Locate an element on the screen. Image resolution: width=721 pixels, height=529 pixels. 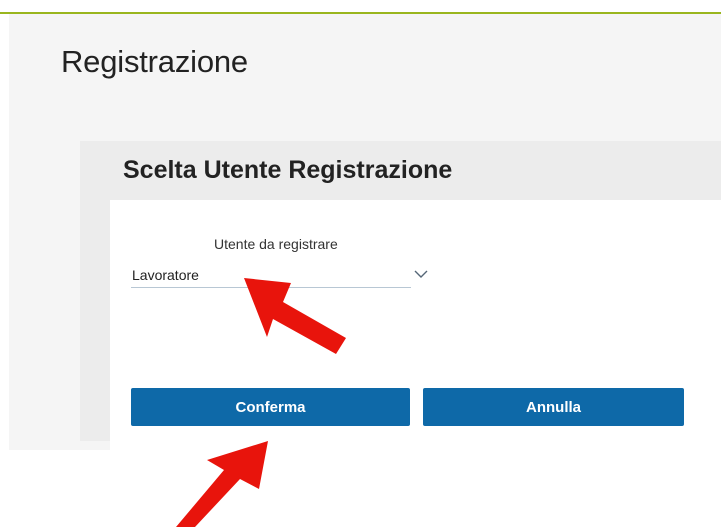
page-title: Registrazione is located at coordinates (154, 61).